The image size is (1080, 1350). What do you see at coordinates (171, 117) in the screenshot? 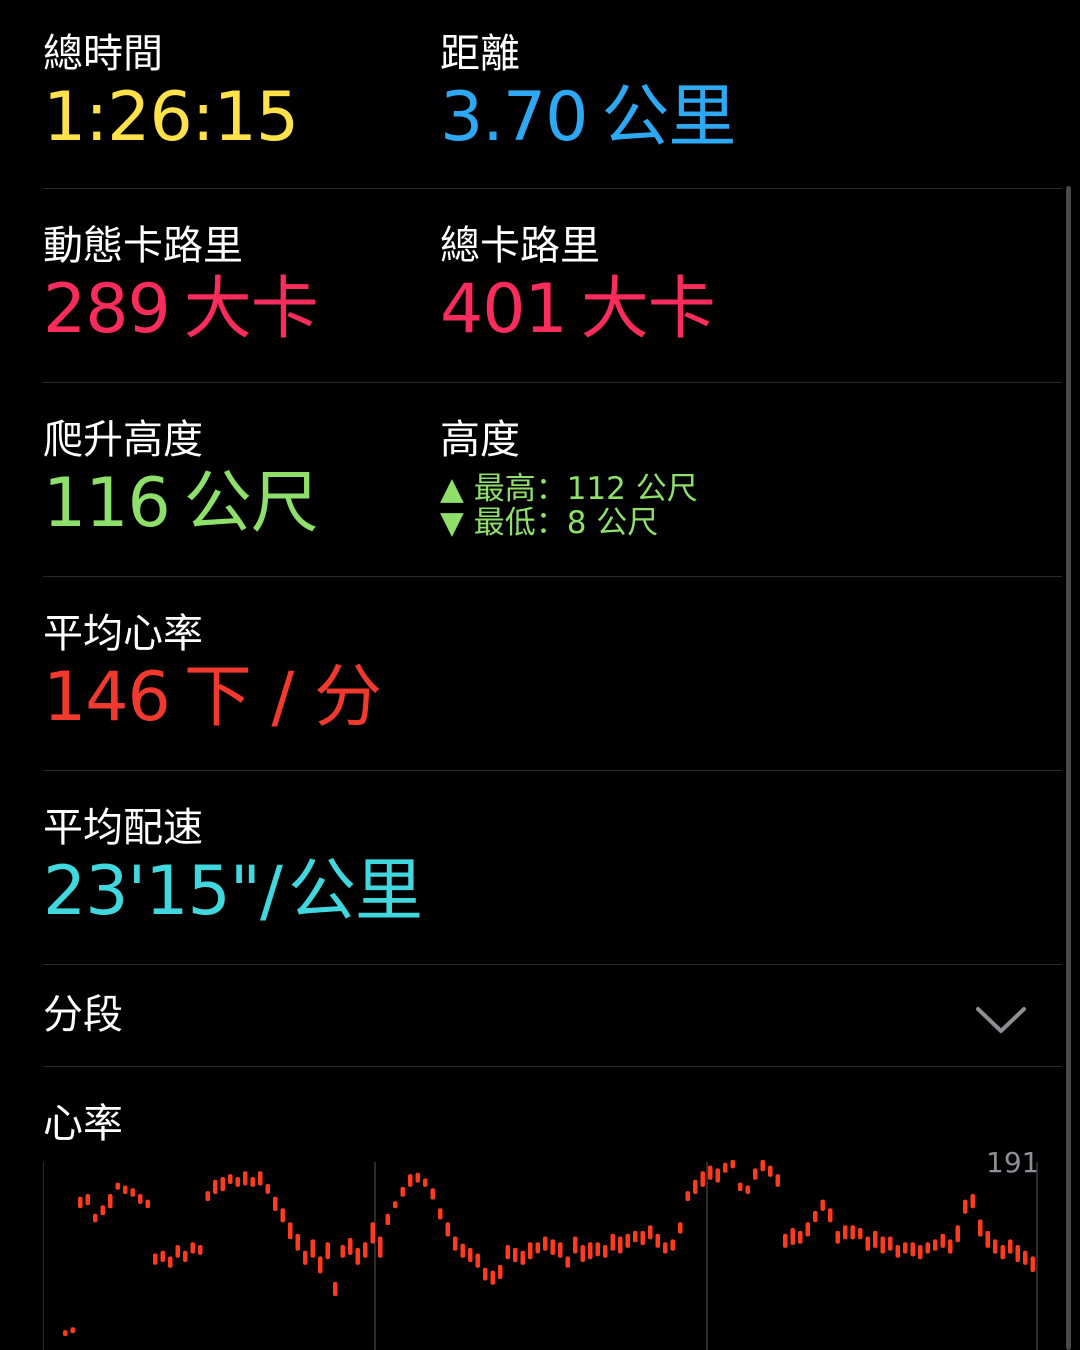
I see `total-time-value: 1:26:15` at bounding box center [171, 117].